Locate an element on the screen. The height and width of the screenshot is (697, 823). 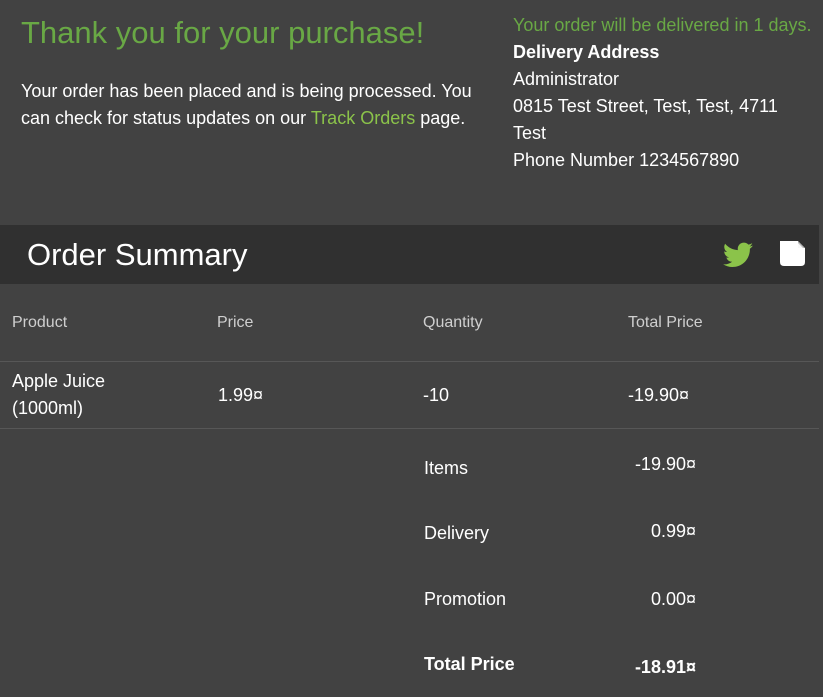
confirmation-message-suffix: page. is located at coordinates (440, 118).